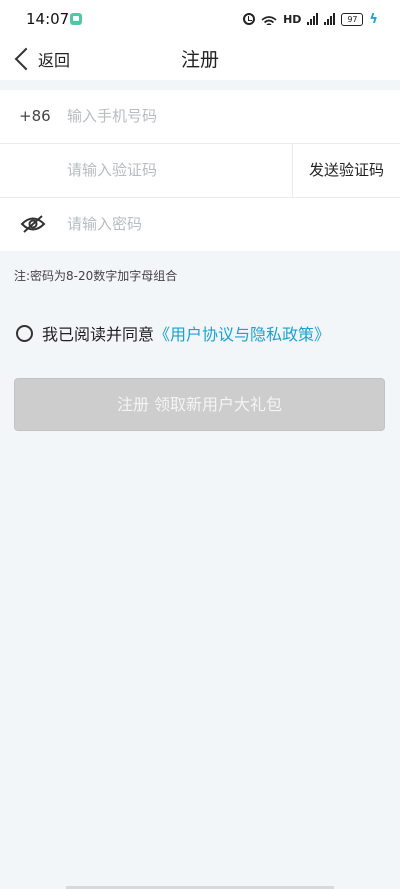  Describe the element at coordinates (242, 333) in the screenshot. I see `agreement-link: 《用户协议与隐私政策》` at that location.